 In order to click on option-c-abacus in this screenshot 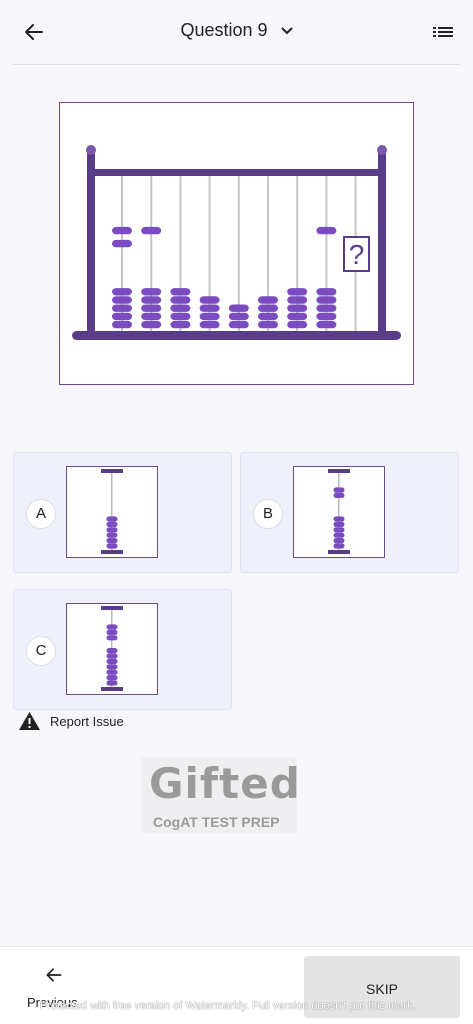, I will do `click(112, 648)`.